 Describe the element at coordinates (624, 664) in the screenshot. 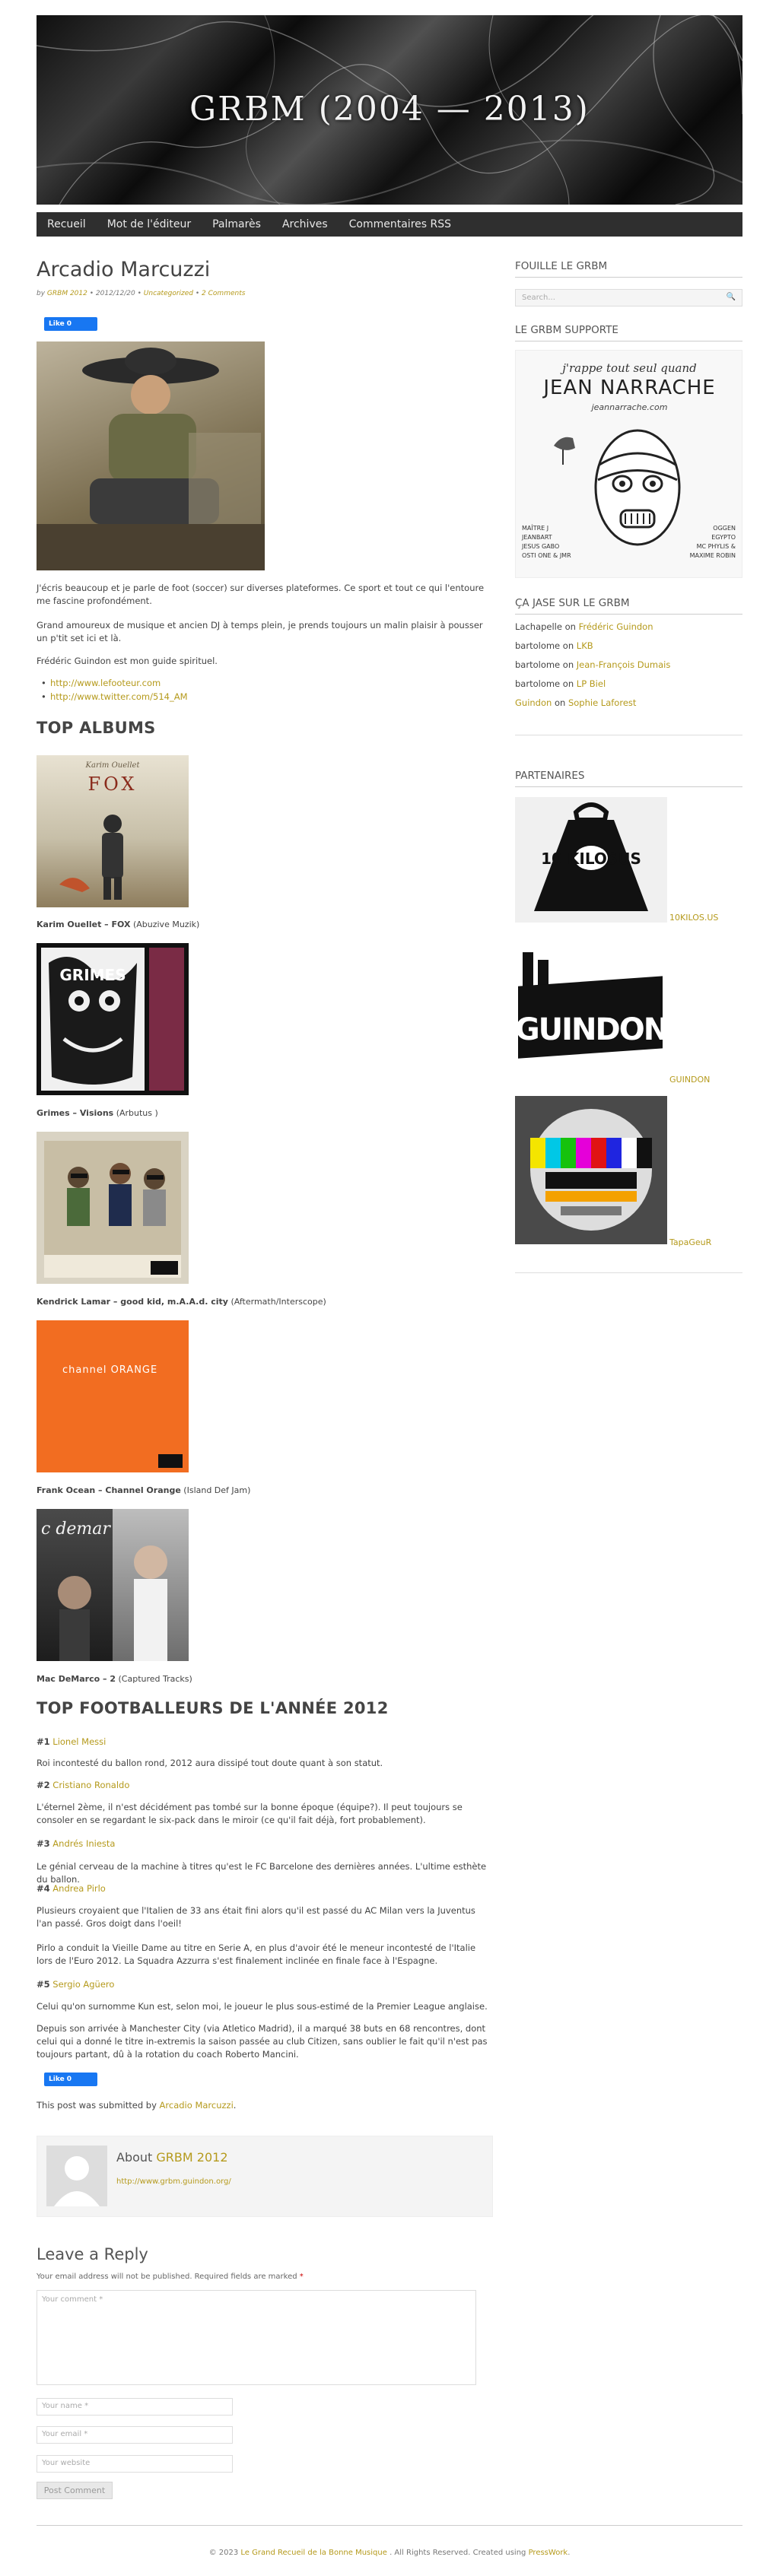

I see `recent-comment-3-post-link: Jean-François Dumais` at that location.